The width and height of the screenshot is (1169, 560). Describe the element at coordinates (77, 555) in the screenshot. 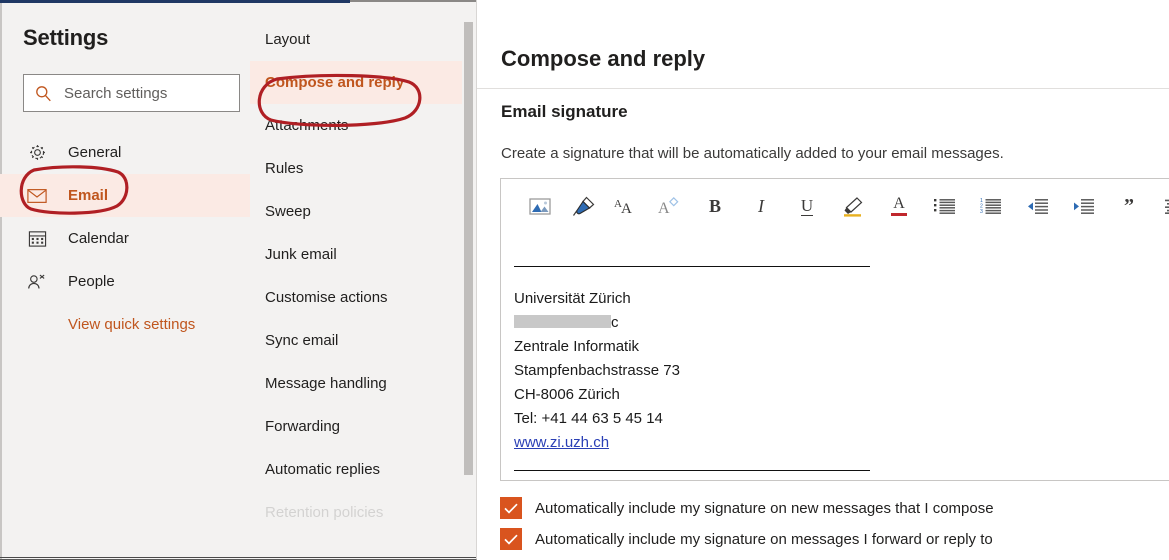

I see `clipped-background-text` at that location.